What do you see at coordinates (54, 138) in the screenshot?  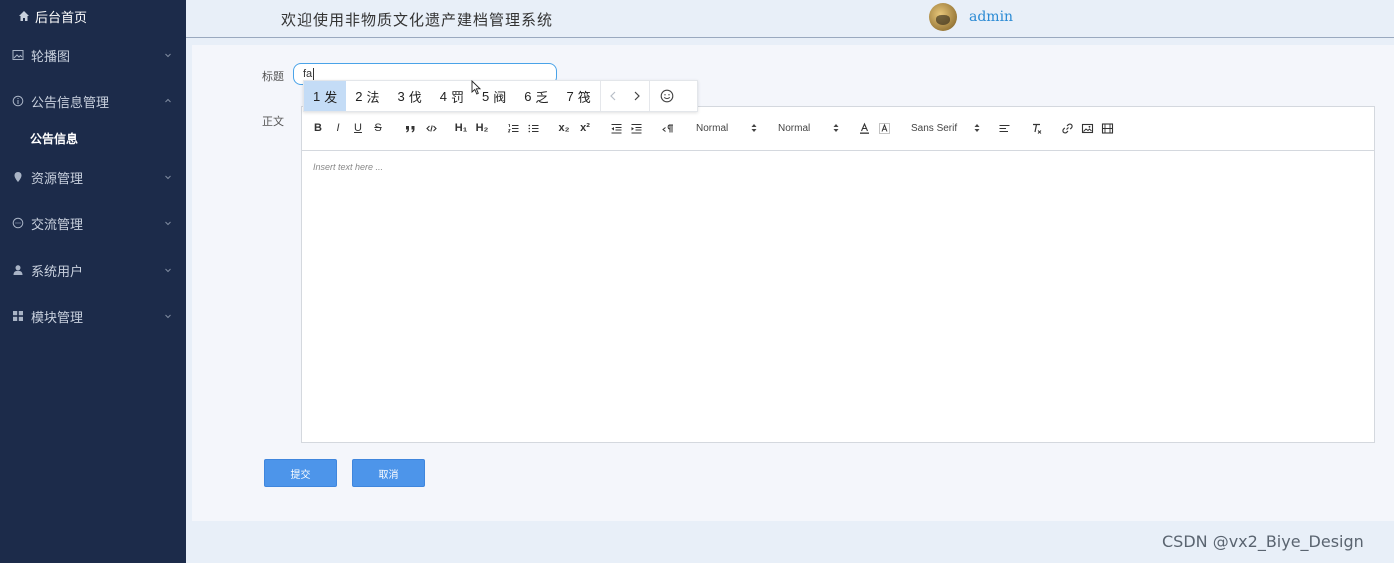 I see `sidebar-subitem-announcement: 公告信息` at bounding box center [54, 138].